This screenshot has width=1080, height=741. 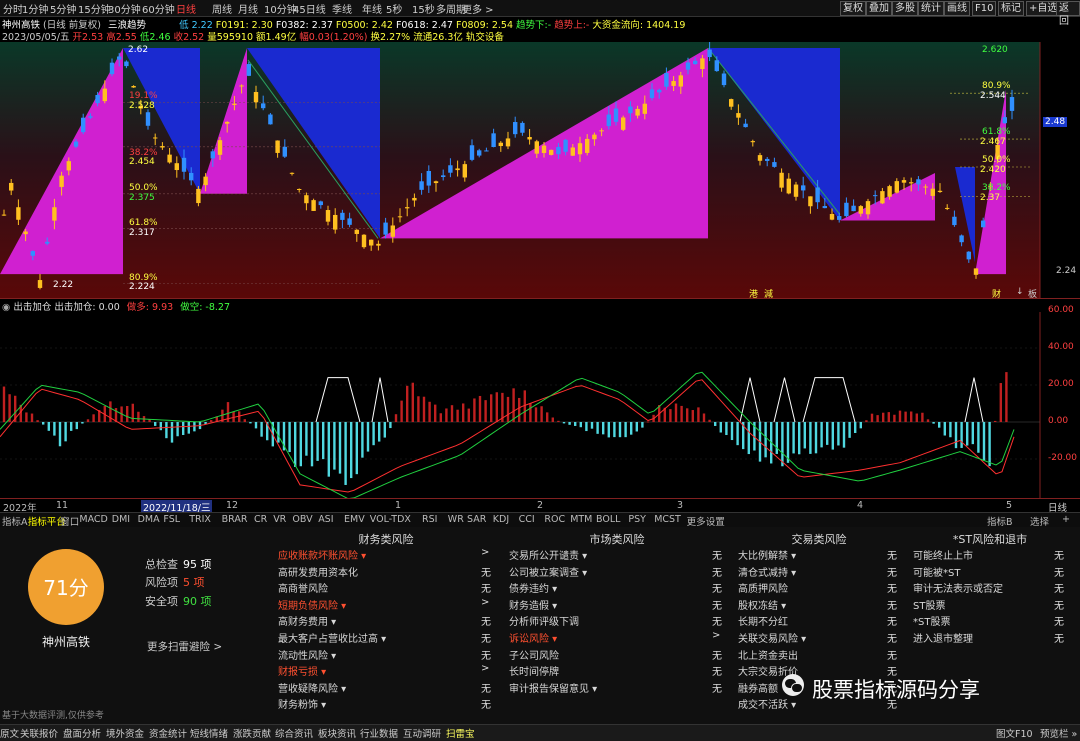 What do you see at coordinates (667, 519) in the screenshot?
I see `indicator-tab-24: MCST` at bounding box center [667, 519].